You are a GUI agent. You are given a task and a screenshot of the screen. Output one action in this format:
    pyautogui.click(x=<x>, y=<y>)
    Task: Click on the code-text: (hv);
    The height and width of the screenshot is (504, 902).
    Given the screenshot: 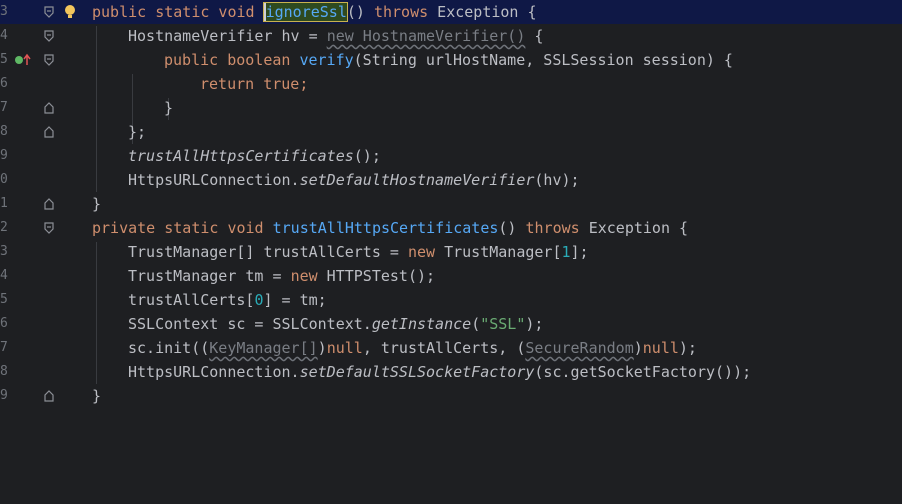 What is the action you would take?
    pyautogui.click(x=557, y=180)
    